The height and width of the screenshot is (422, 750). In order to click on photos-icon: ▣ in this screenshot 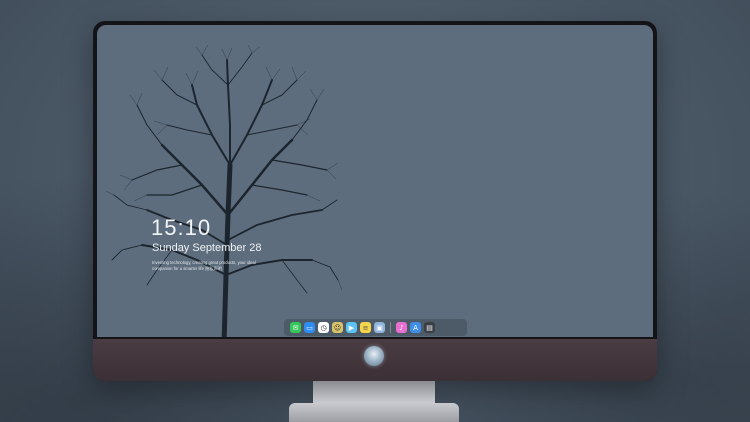, I will do `click(379, 327)`.